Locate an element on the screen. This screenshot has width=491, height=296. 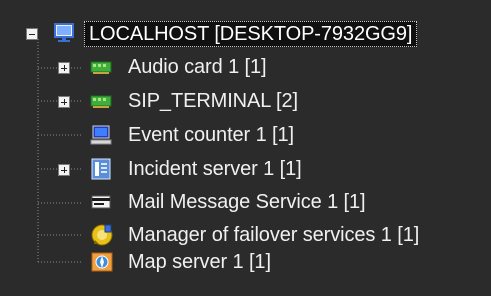
monitor-icon is located at coordinates (64, 33).